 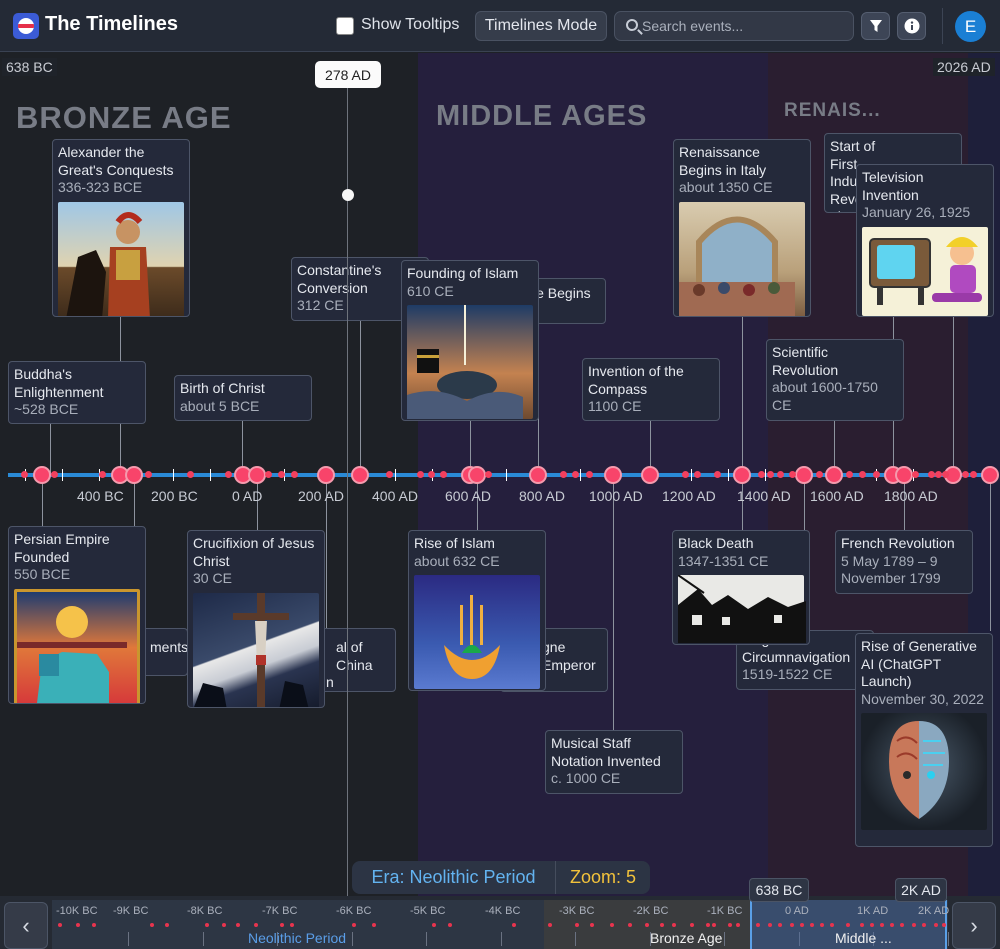 What do you see at coordinates (345, 26) in the screenshot?
I see `show-tooltips-checkbox` at bounding box center [345, 26].